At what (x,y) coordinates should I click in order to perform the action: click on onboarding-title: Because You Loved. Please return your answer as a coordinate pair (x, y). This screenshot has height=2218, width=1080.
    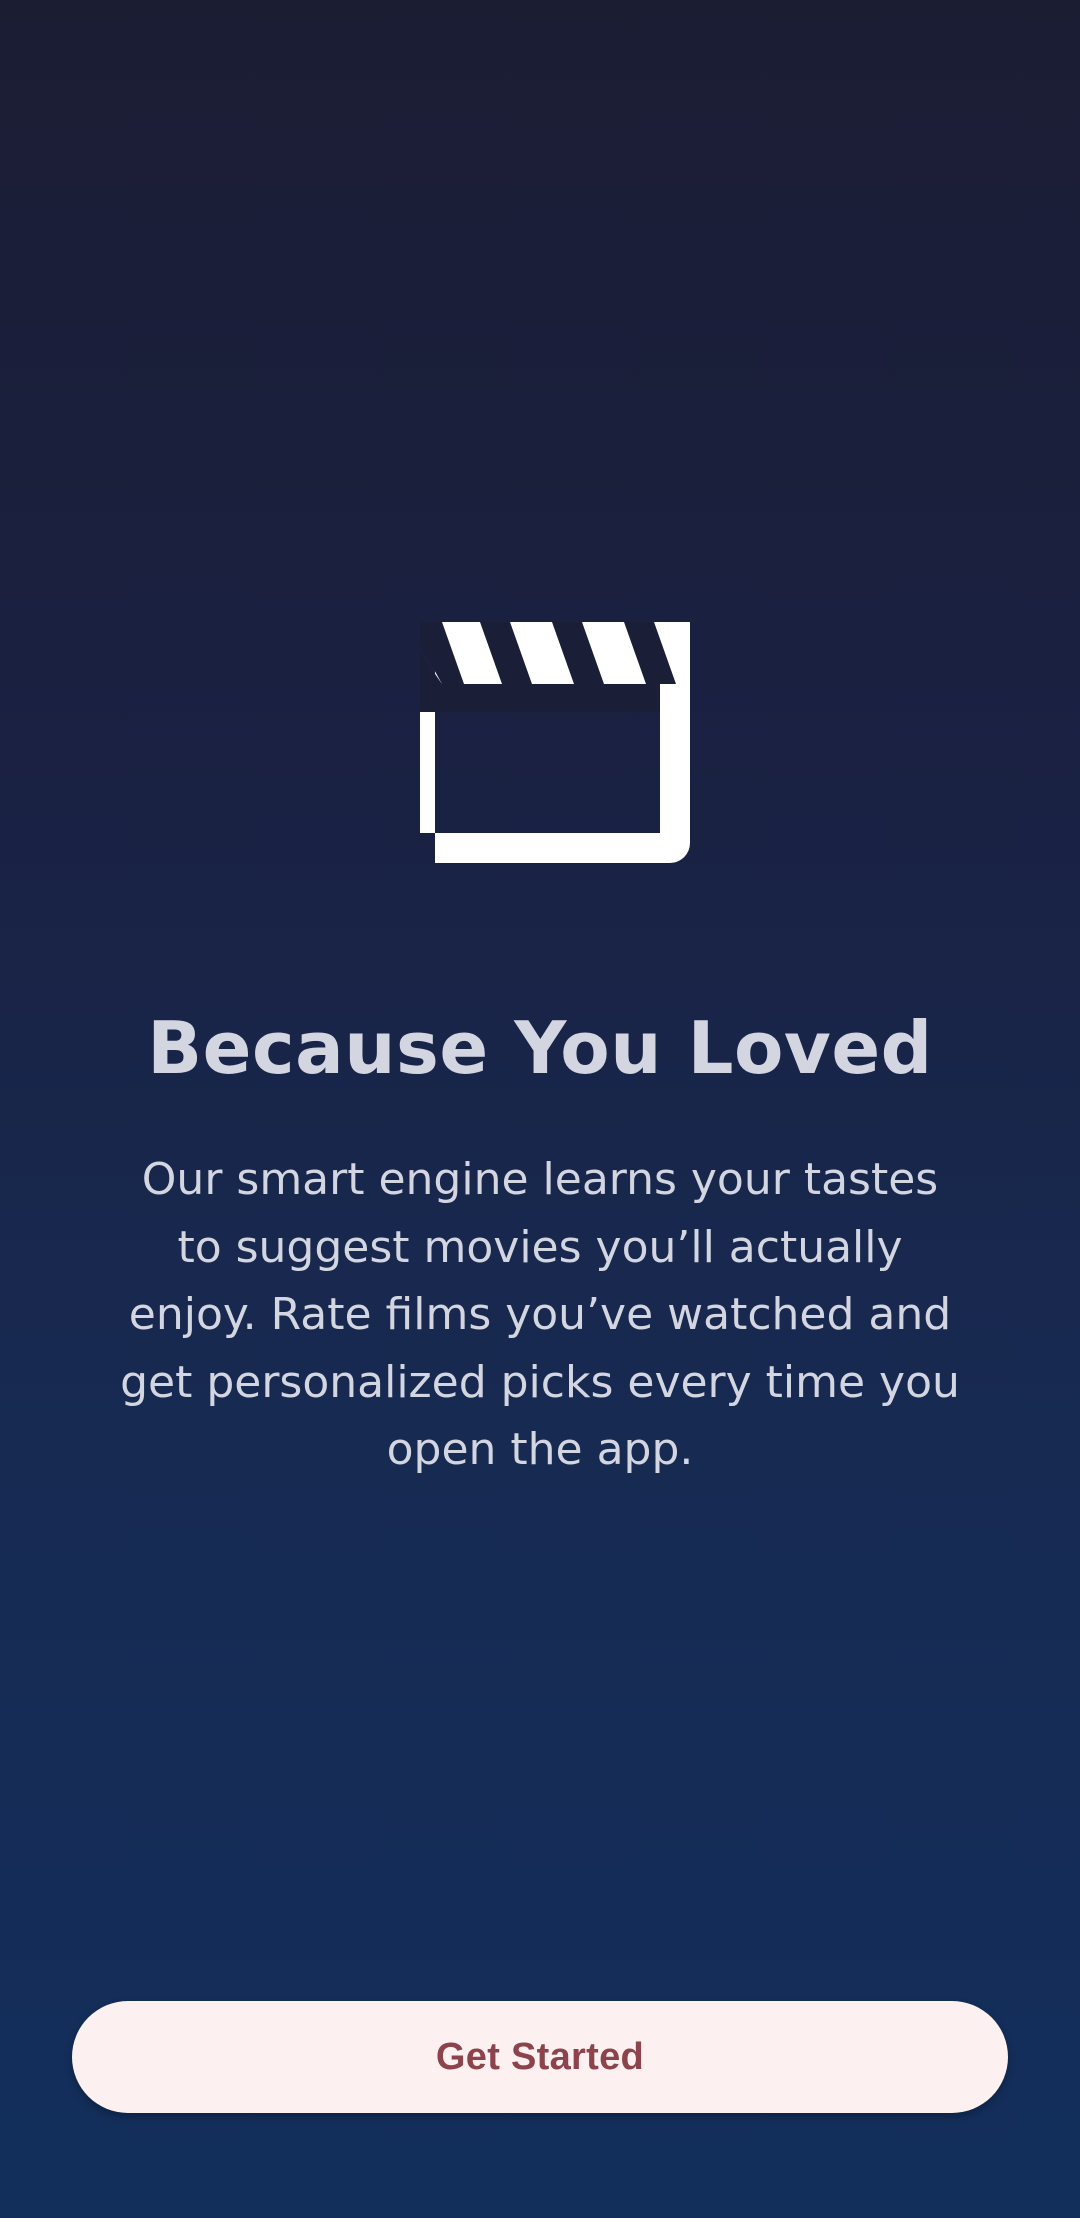
    Looking at the image, I should click on (540, 1048).